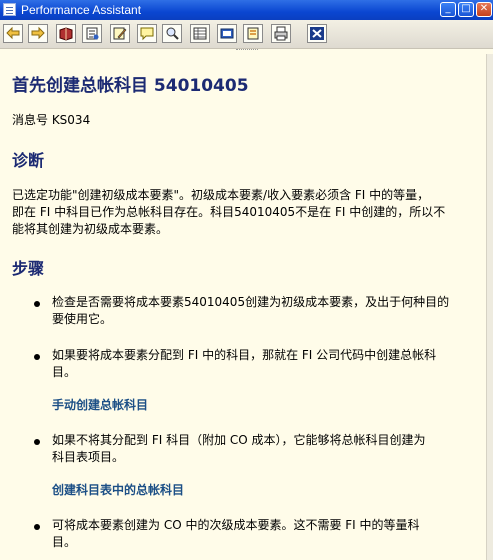  What do you see at coordinates (246, 10) in the screenshot?
I see `title-bar: Performance Assistant _ □ ✕` at bounding box center [246, 10].